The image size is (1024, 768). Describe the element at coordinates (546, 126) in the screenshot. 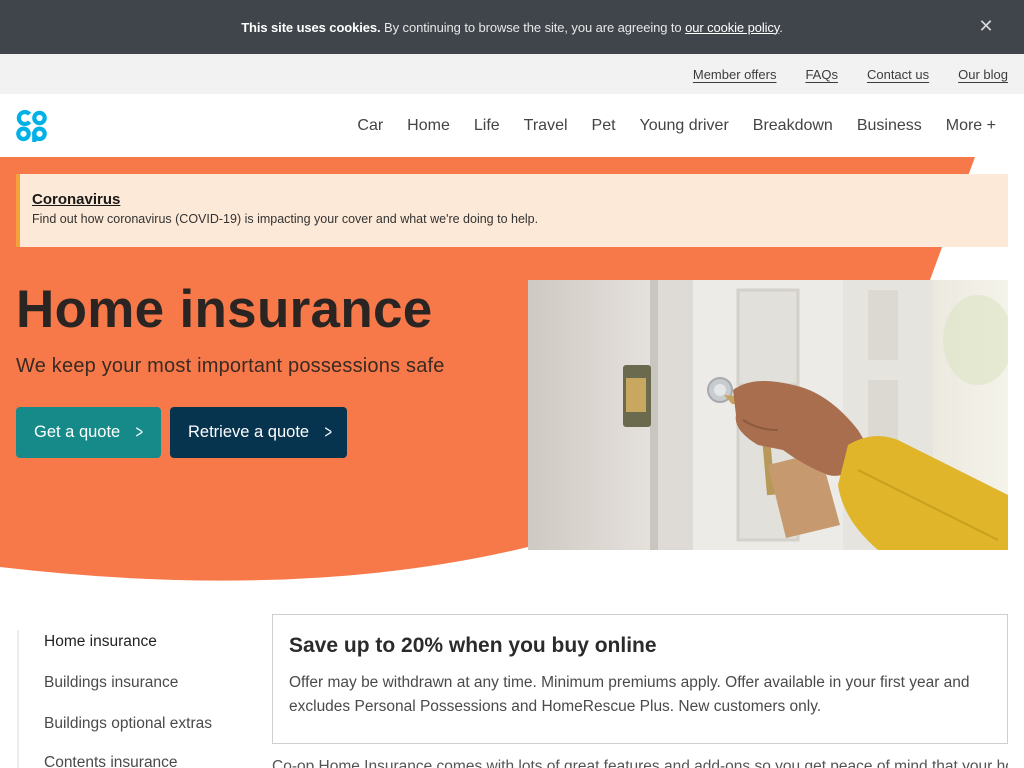

I see `nav-item-travel: Travel` at that location.